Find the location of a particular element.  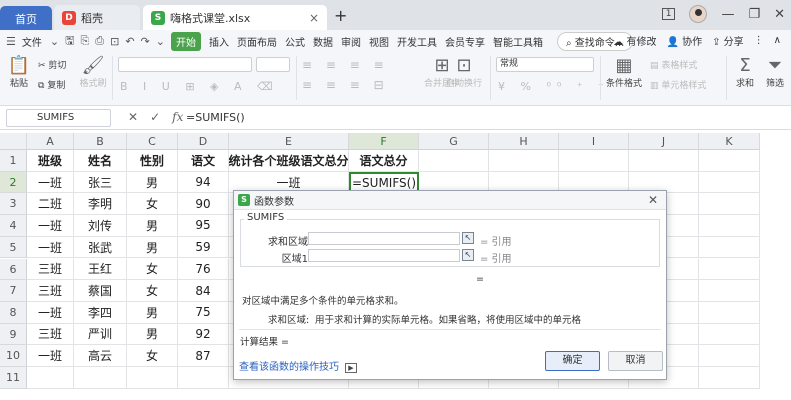

cell-K5 is located at coordinates (729, 247).